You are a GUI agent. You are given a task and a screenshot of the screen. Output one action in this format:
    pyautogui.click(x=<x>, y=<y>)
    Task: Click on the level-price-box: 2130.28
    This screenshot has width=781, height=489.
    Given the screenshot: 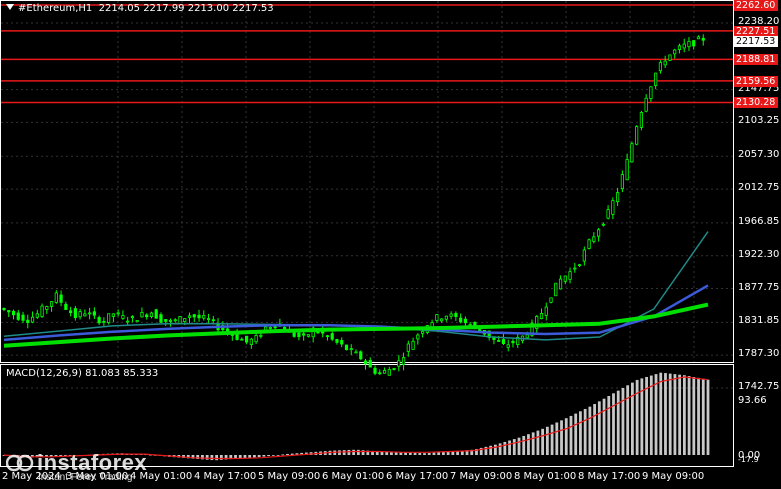 What is the action you would take?
    pyautogui.click(x=756, y=103)
    